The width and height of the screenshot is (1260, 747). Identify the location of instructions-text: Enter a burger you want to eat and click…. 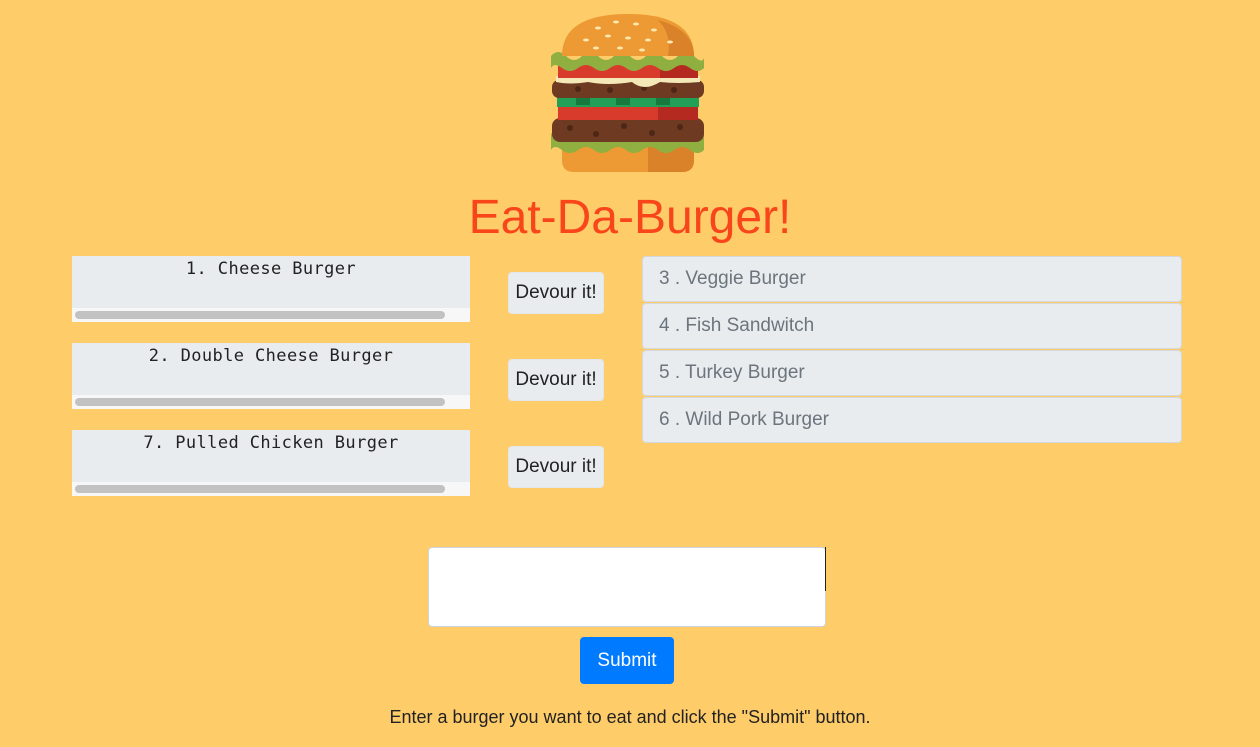
(630, 717).